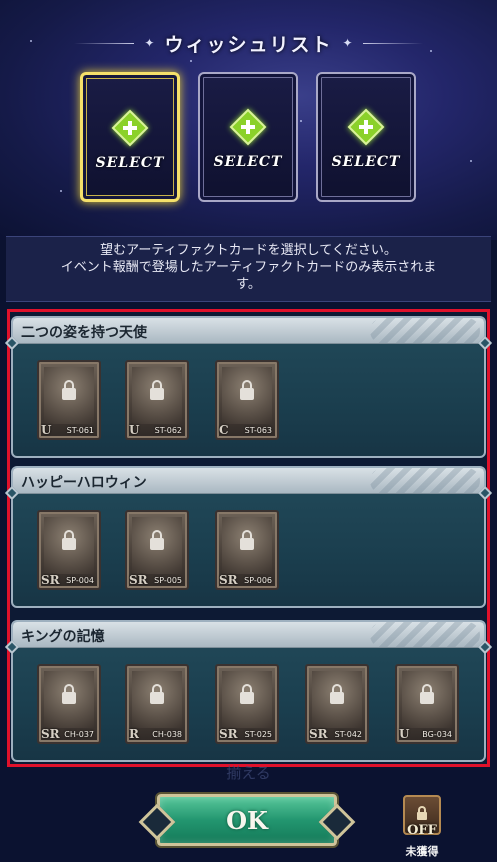 This screenshot has height=862, width=497. I want to click on title-divider-right, so click(392, 43).